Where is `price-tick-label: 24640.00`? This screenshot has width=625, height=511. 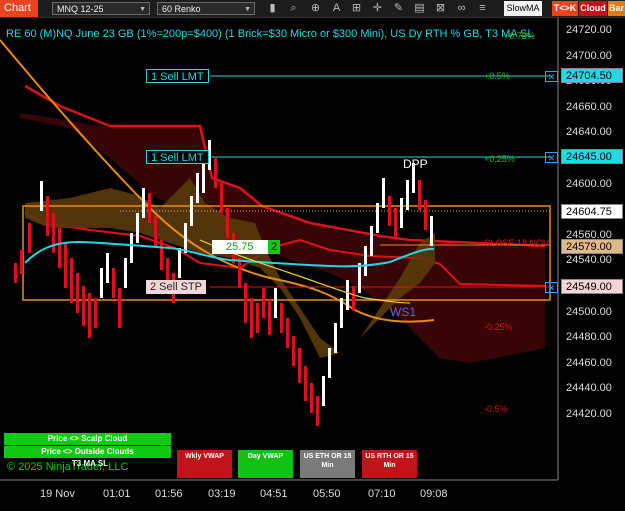
price-tick-label: 24640.00 is located at coordinates (589, 132).